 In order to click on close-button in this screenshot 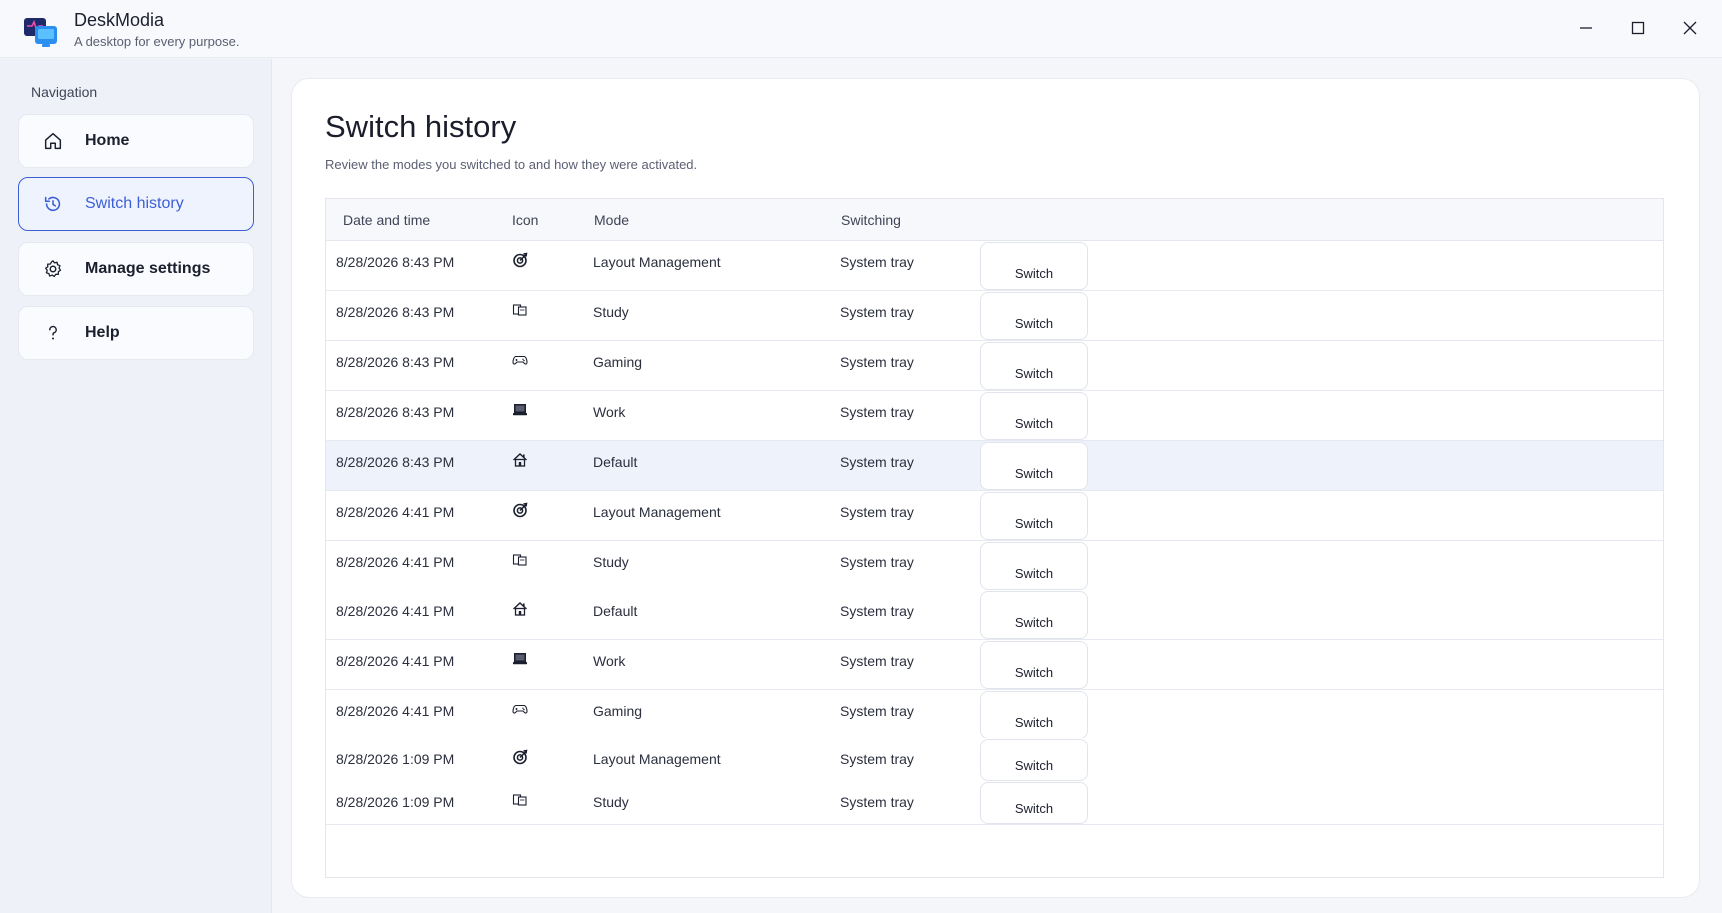, I will do `click(1690, 28)`.